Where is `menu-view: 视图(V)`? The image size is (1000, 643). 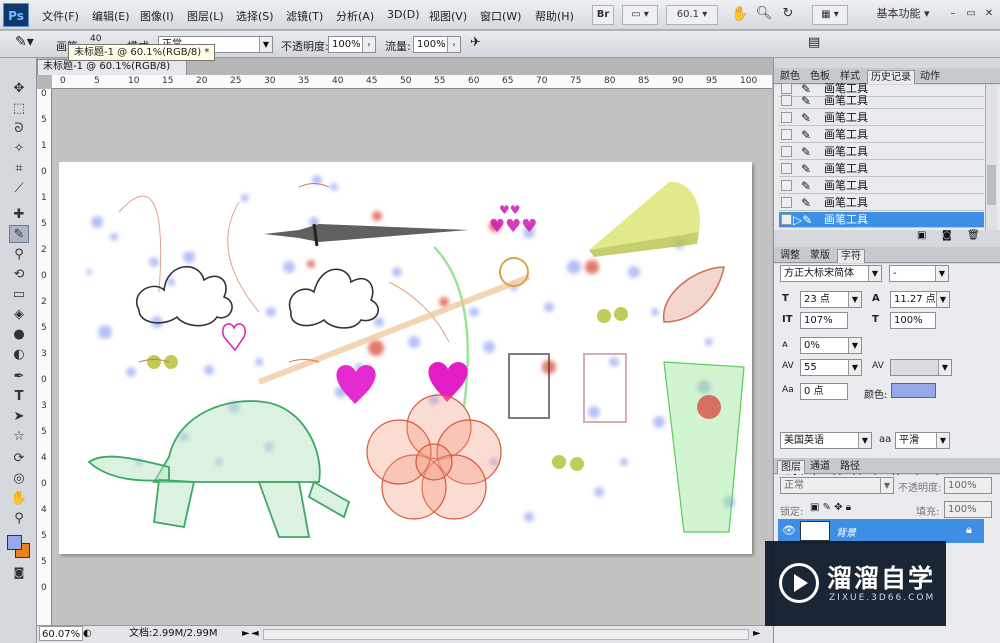
menu-view: 视图(V) is located at coordinates (448, 16).